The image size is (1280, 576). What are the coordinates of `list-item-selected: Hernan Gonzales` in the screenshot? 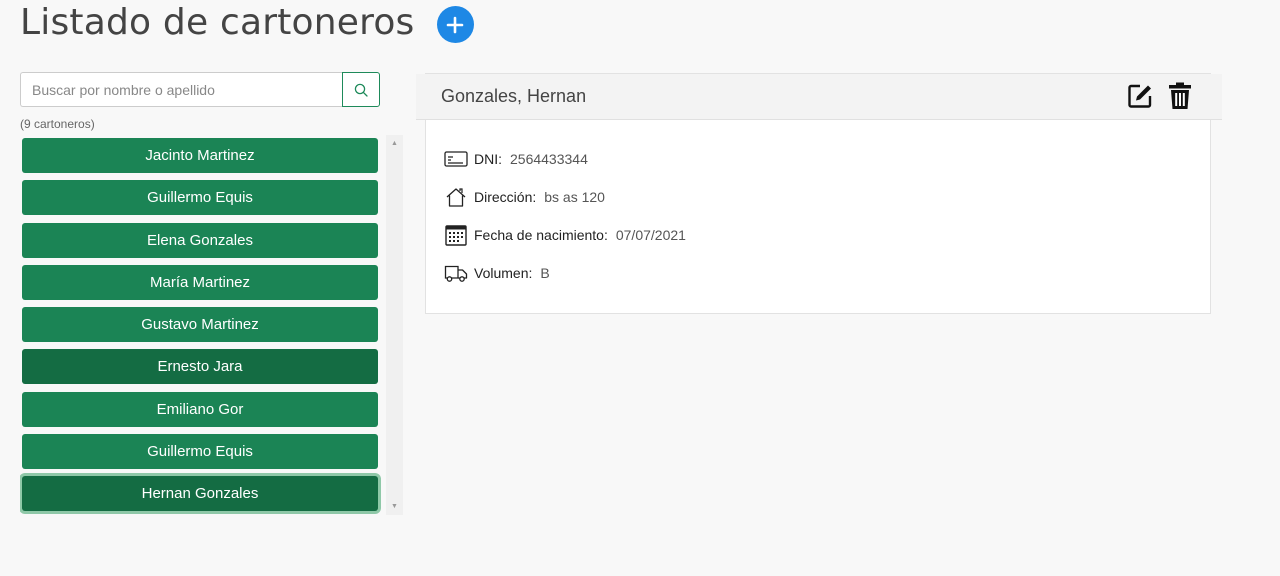 It's located at (200, 494).